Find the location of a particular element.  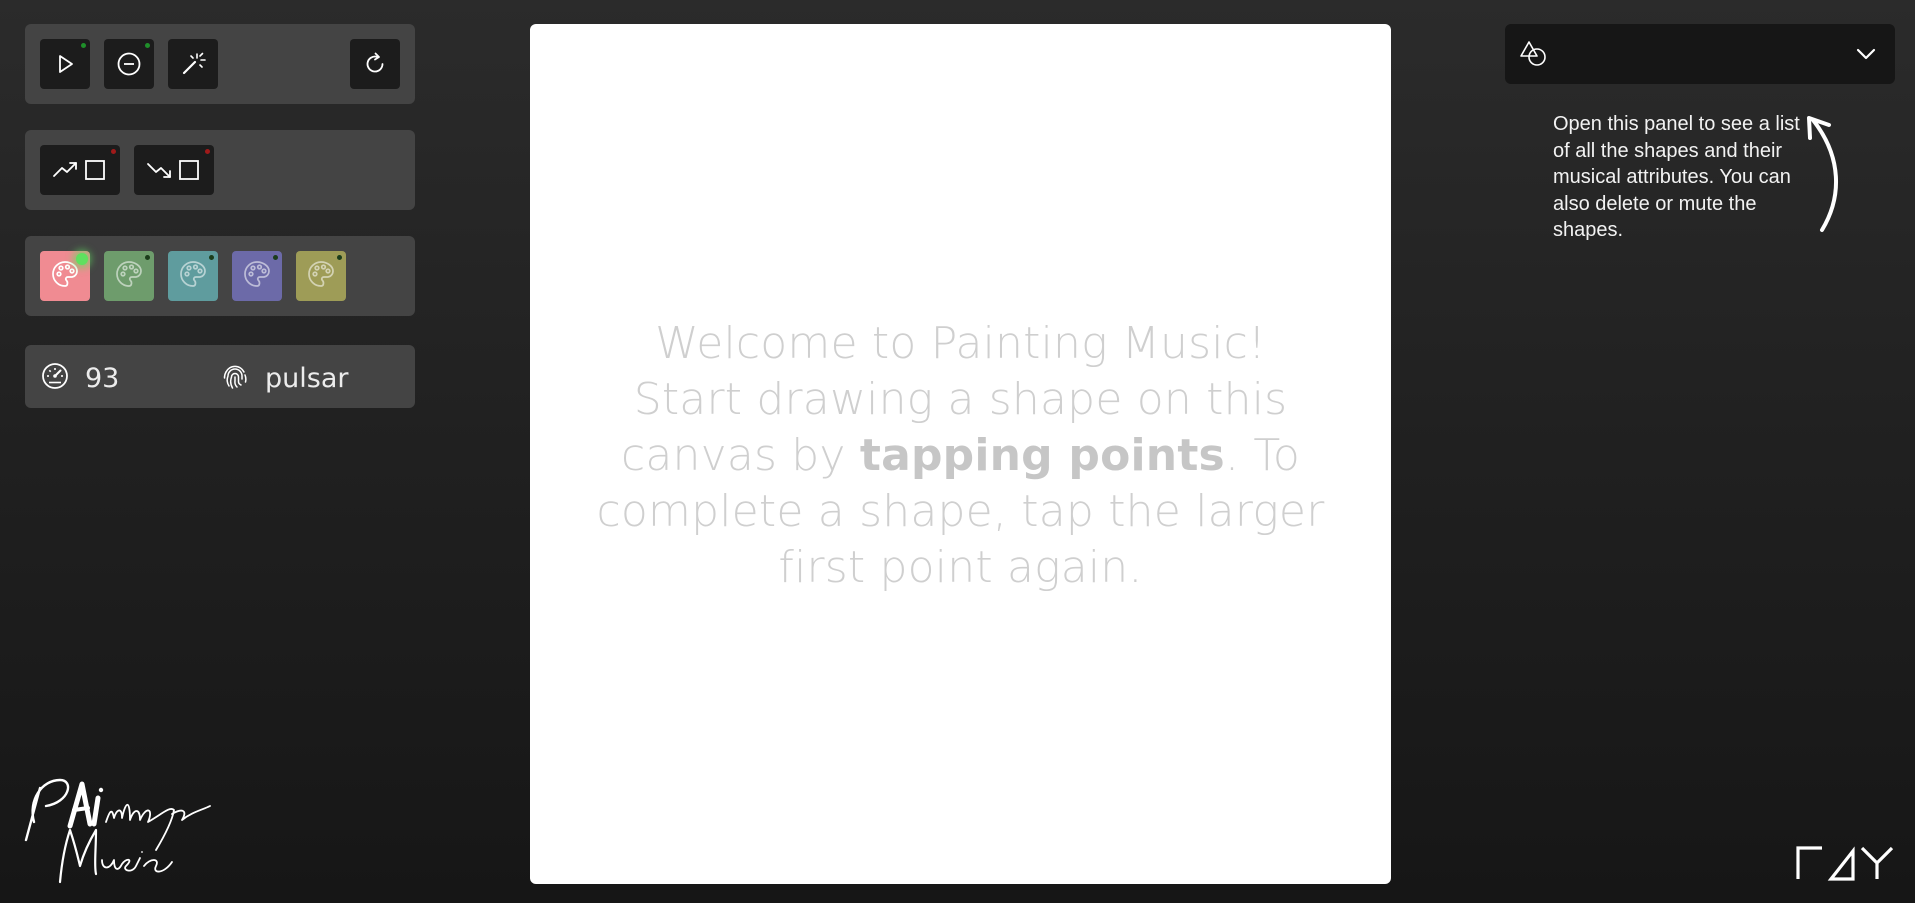

welcome-text: canvas by is located at coordinates (740, 455).